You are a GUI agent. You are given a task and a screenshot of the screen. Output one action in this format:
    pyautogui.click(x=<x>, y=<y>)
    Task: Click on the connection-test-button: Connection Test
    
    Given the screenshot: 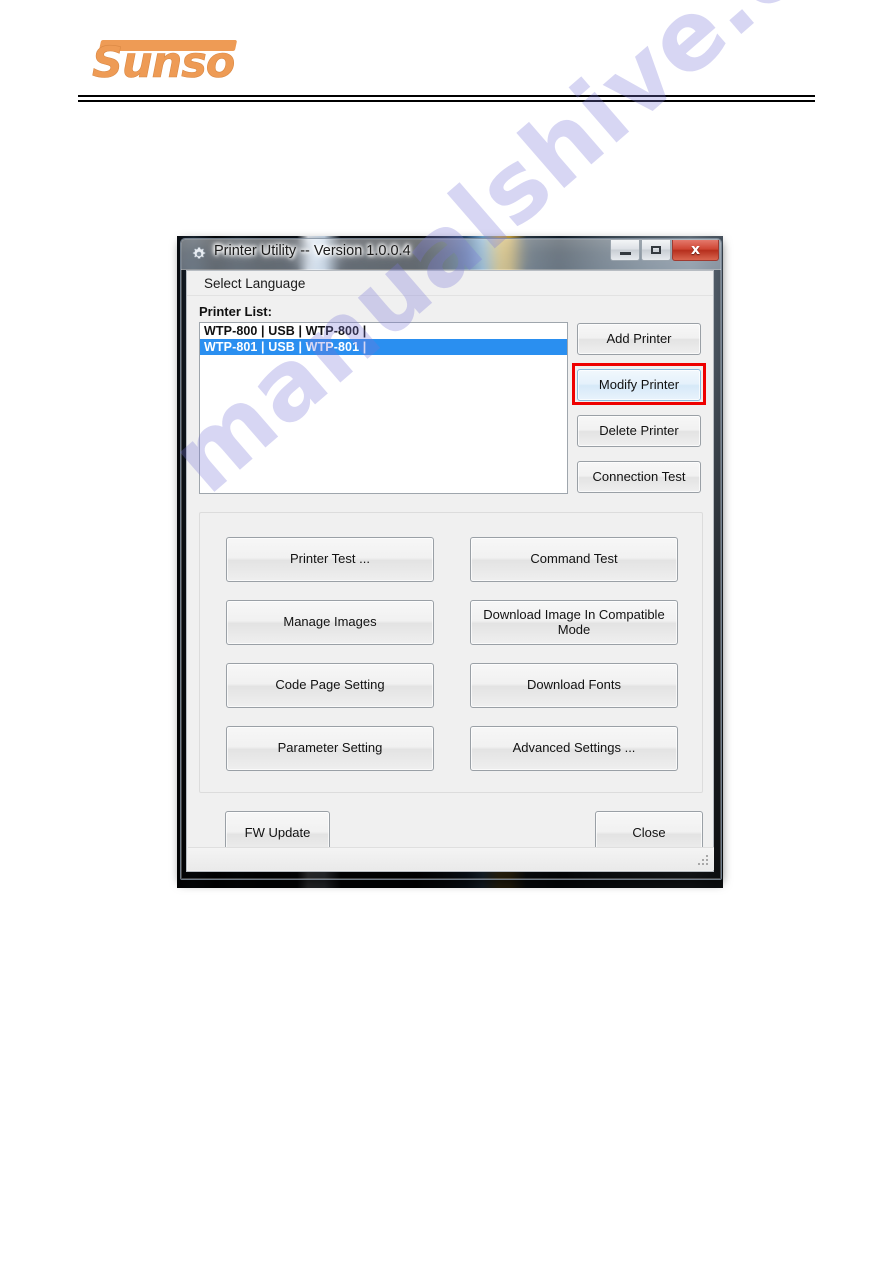 What is the action you would take?
    pyautogui.click(x=639, y=477)
    